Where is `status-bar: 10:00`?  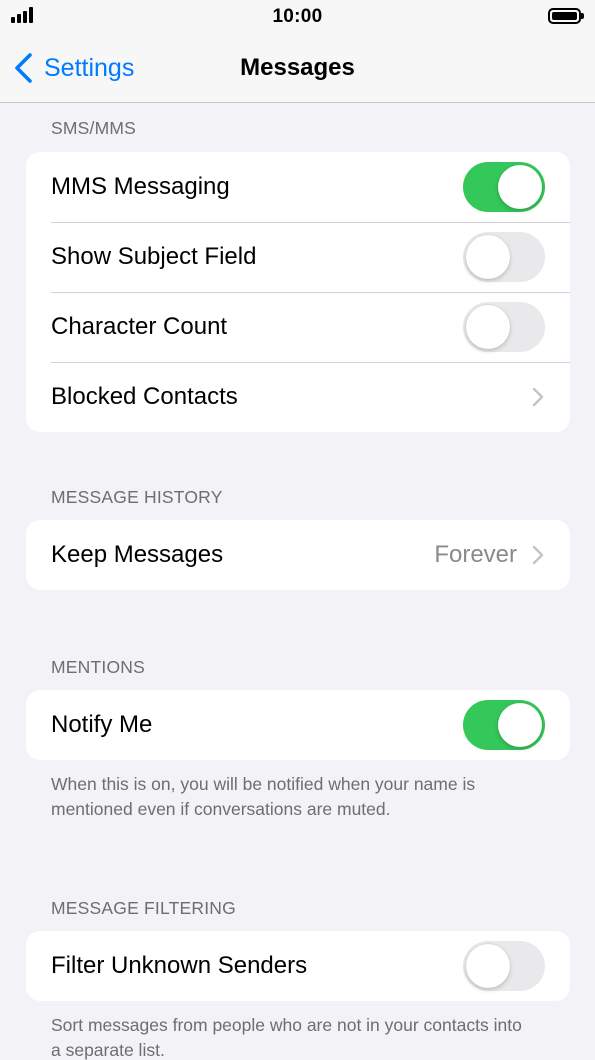 status-bar: 10:00 is located at coordinates (297, 17).